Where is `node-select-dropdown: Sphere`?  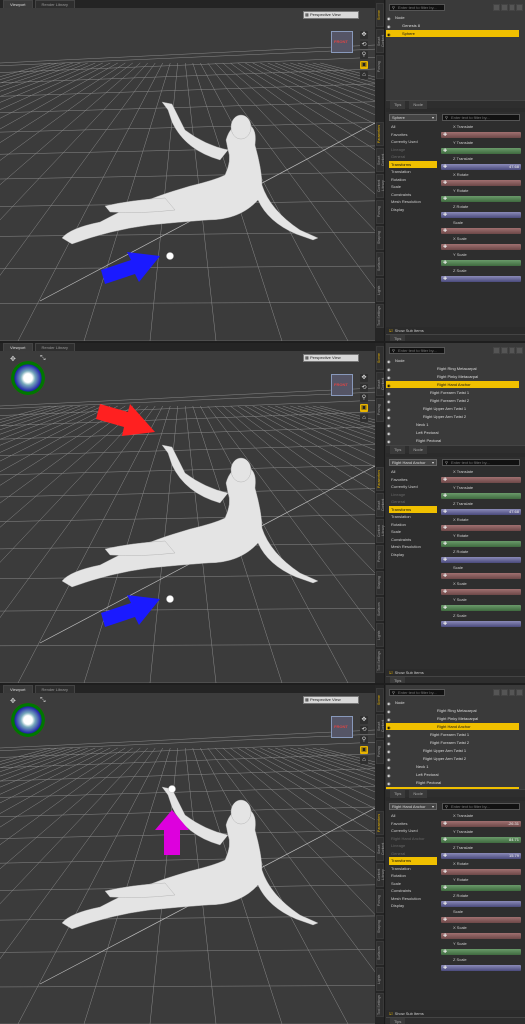
node-select-dropdown: Sphere is located at coordinates (413, 117).